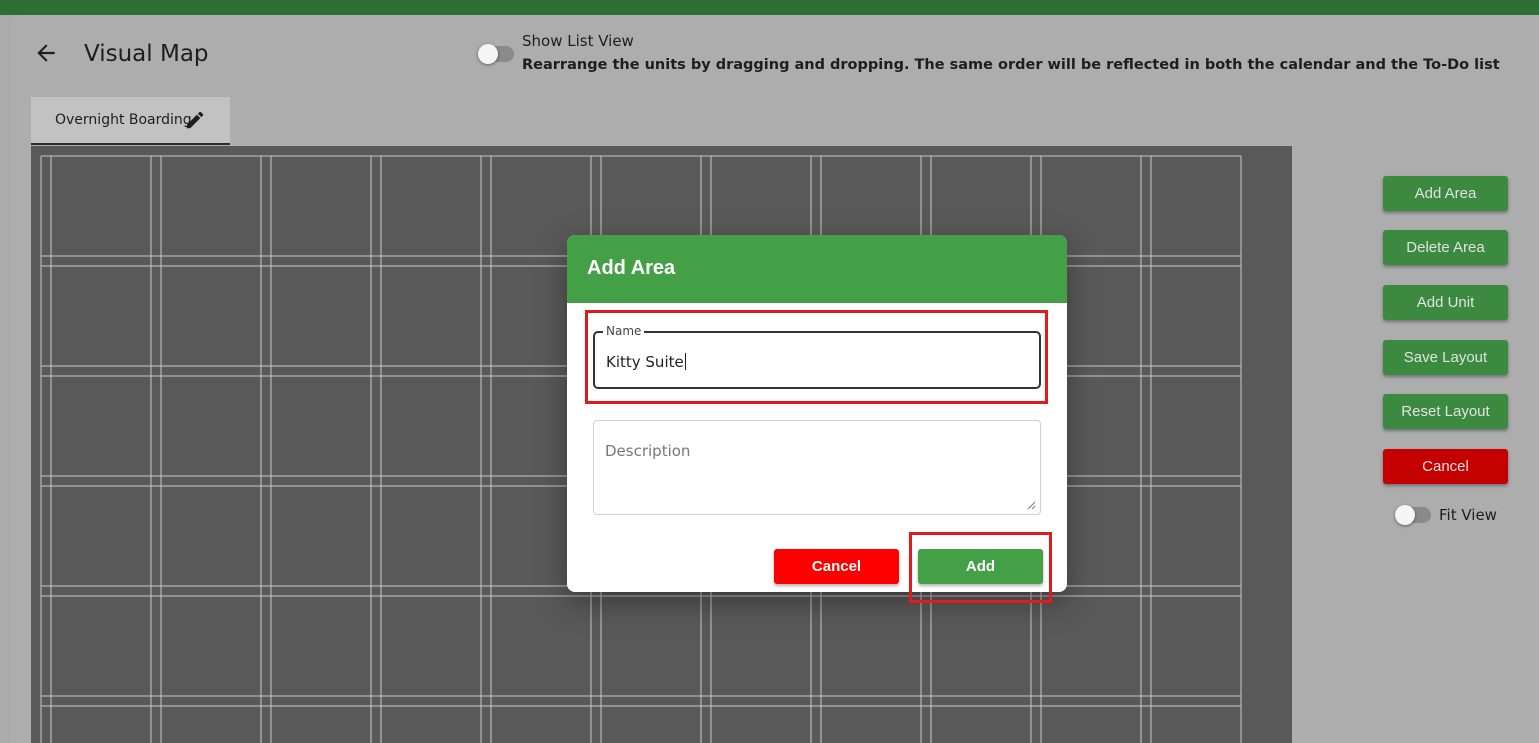 This screenshot has height=743, width=1539. I want to click on dialog-add-button: Add, so click(980, 566).